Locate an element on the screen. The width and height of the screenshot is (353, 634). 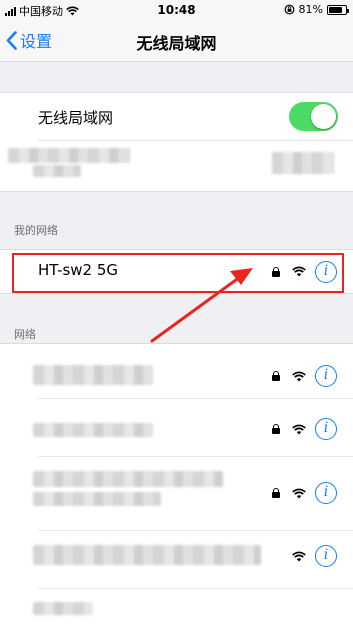
network-row is located at coordinates (176, 614).